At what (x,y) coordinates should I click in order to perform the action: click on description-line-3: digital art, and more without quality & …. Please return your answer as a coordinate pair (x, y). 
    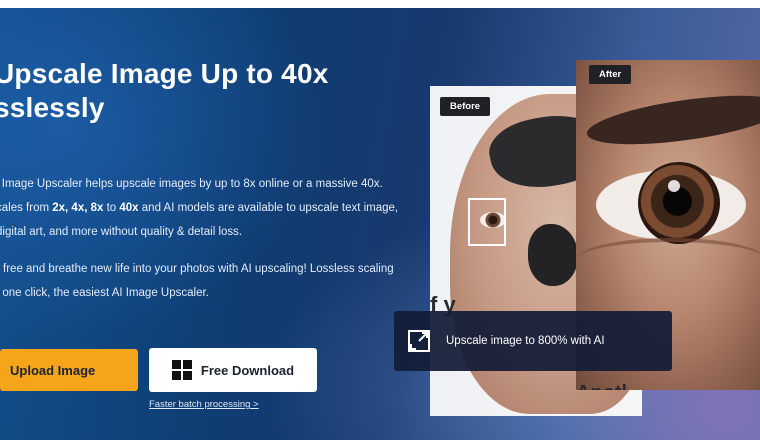
    Looking at the image, I should click on (121, 232).